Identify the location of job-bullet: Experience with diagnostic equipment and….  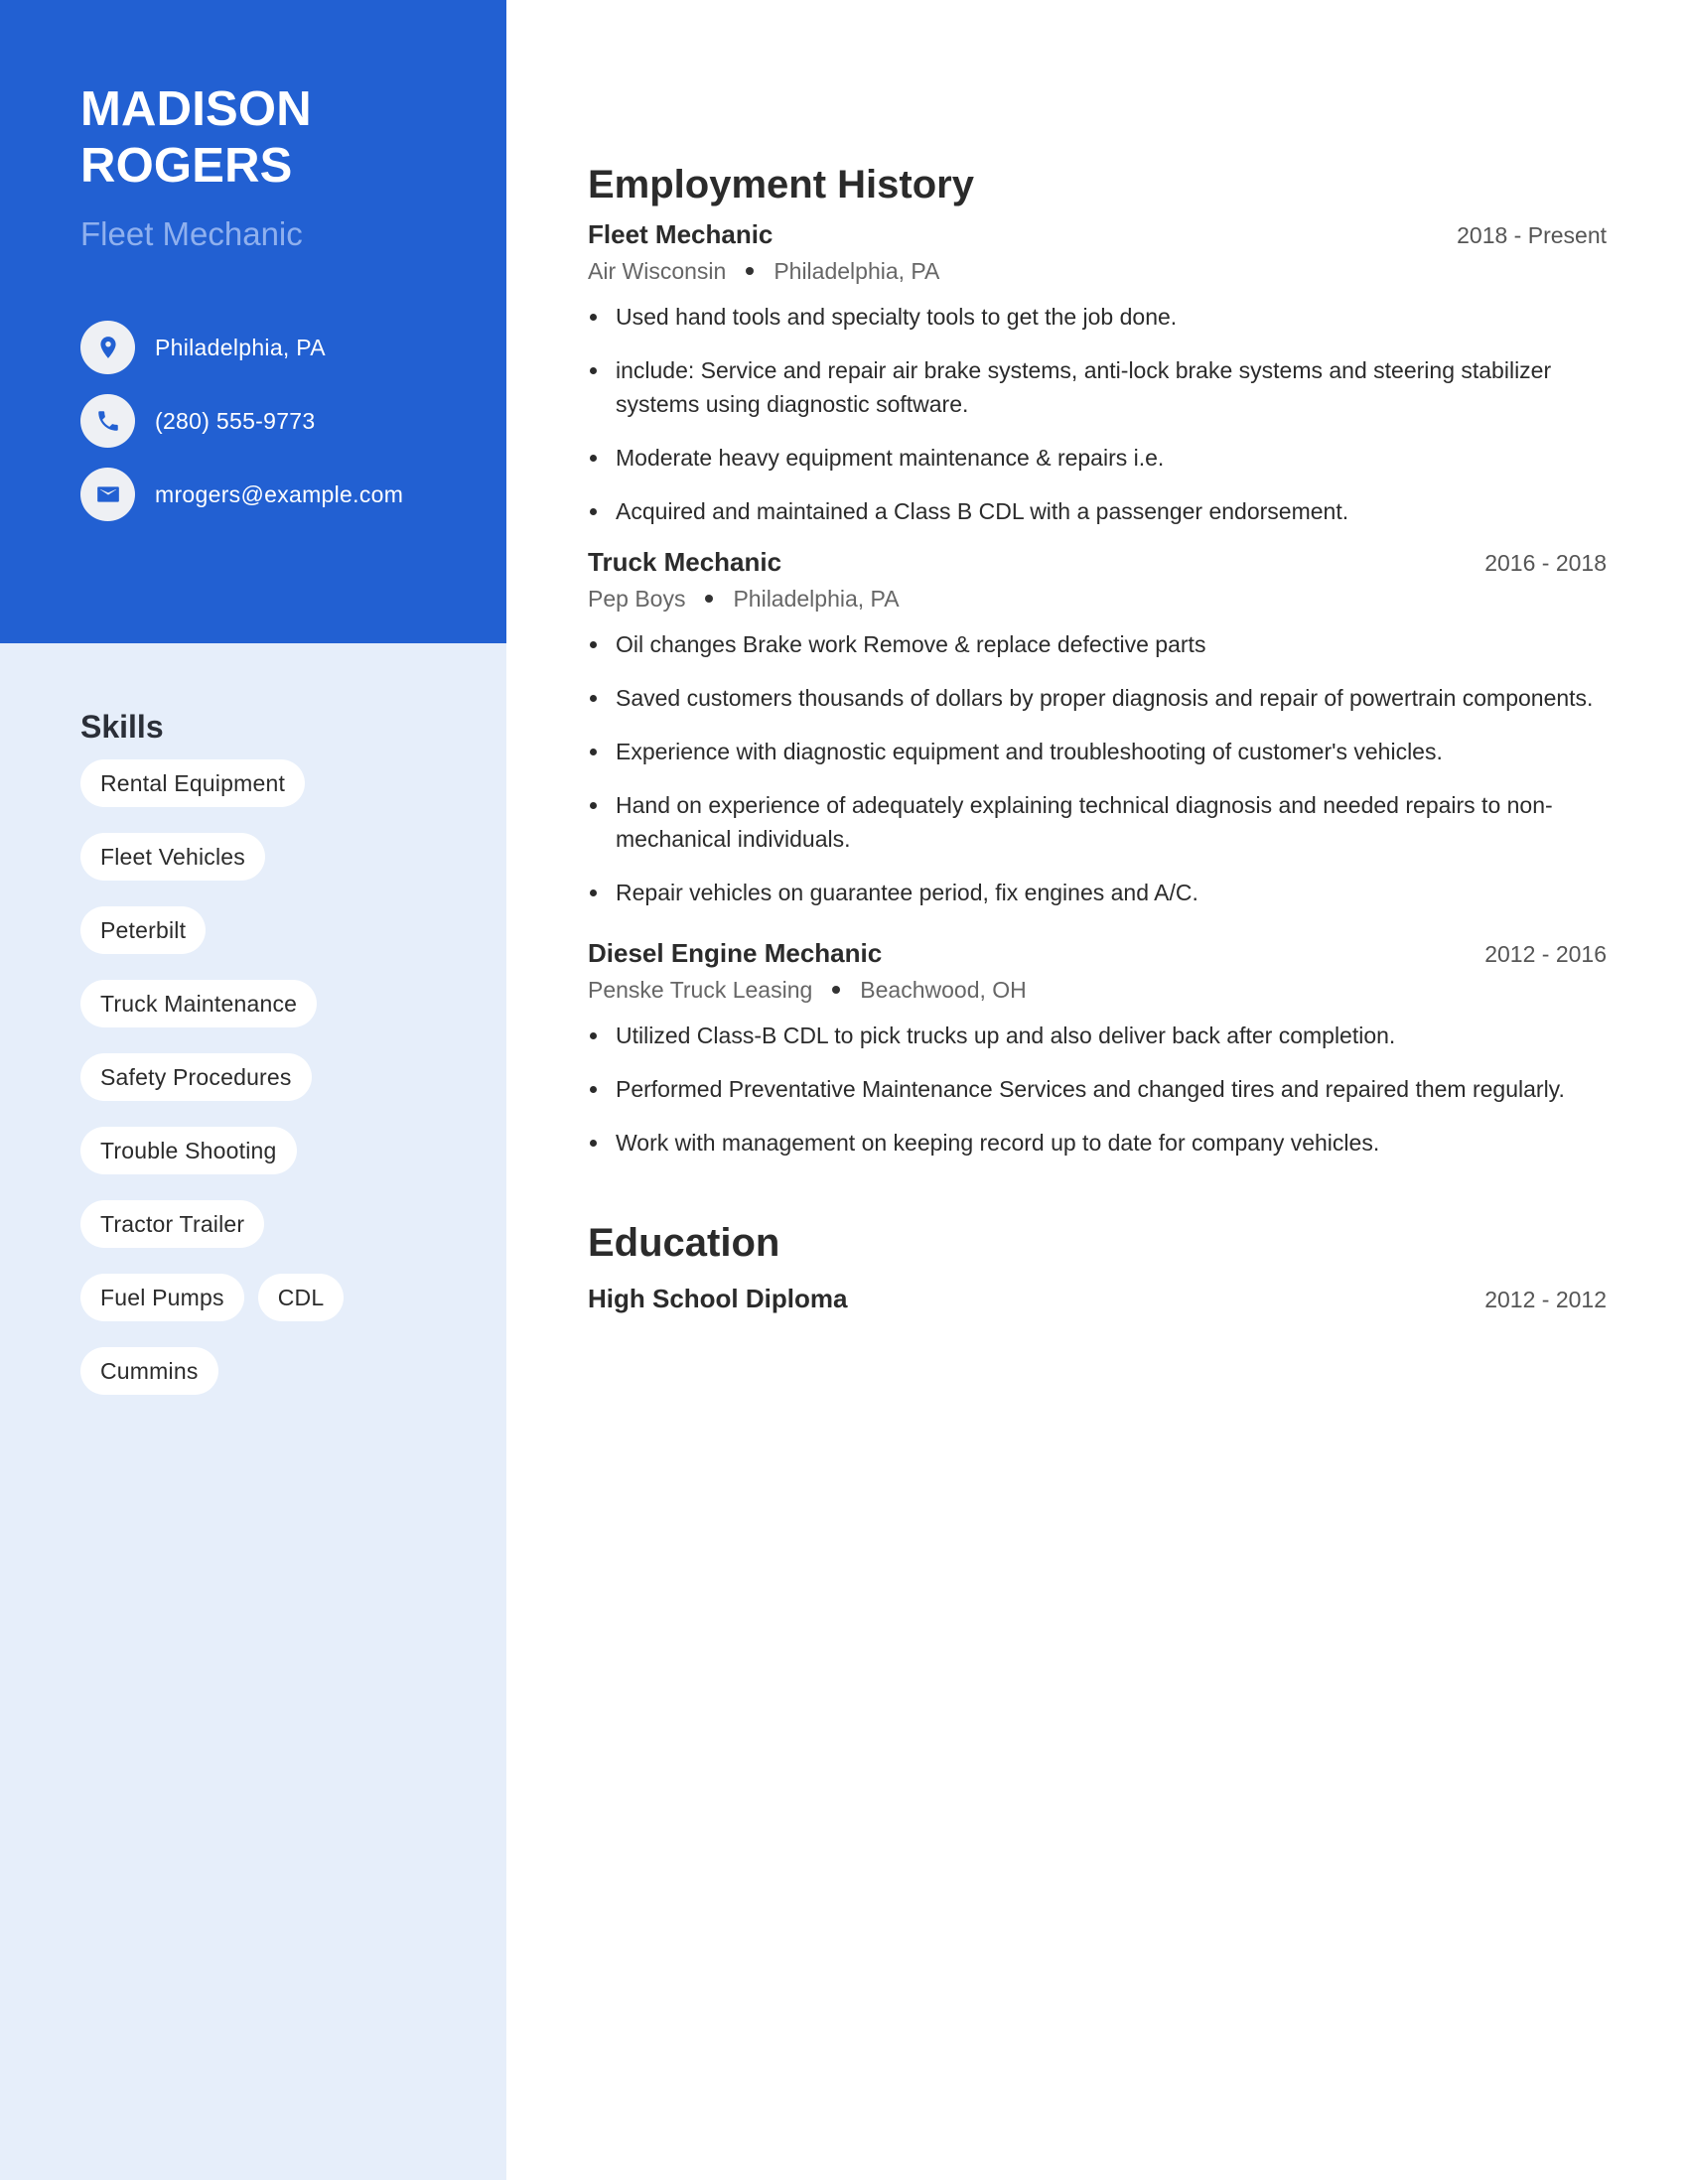
(1097, 751).